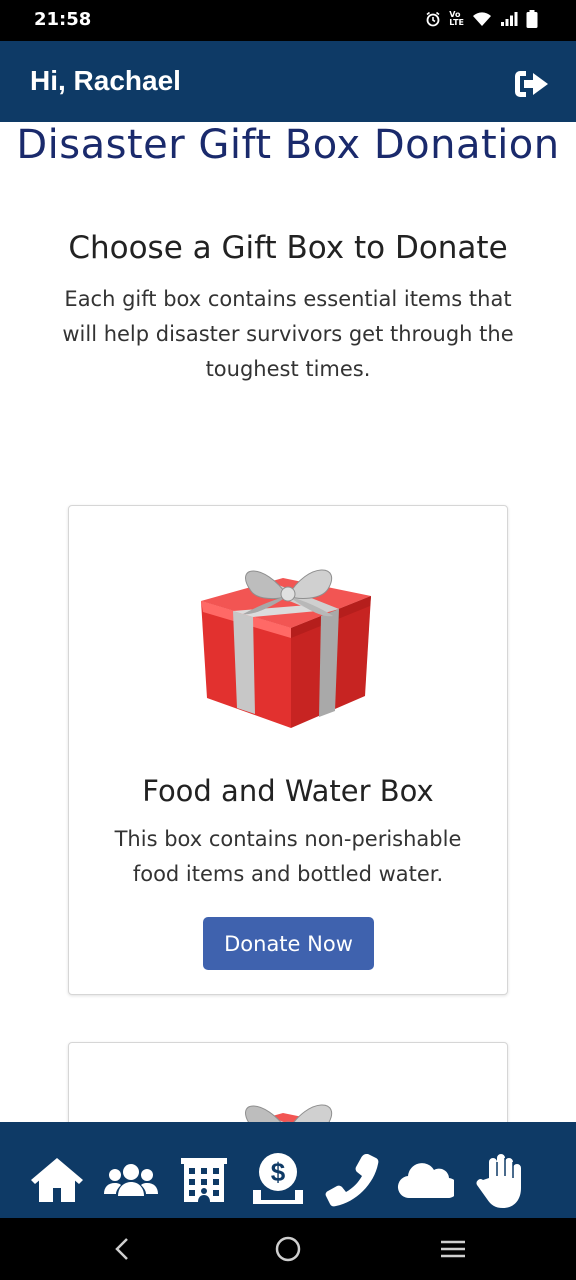 Image resolution: width=576 pixels, height=1280 pixels. I want to click on nav-building, so click(204, 1179).